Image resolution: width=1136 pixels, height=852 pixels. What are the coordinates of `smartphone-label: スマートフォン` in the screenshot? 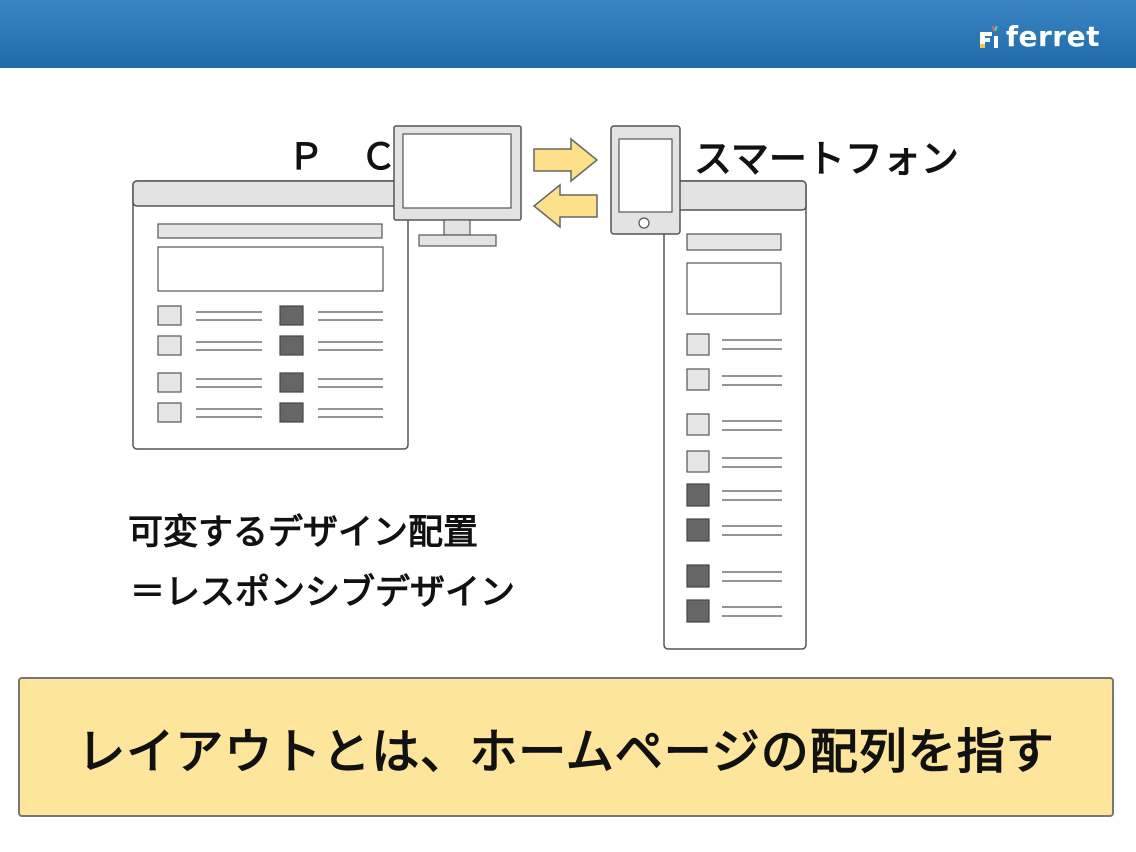 It's located at (826, 159).